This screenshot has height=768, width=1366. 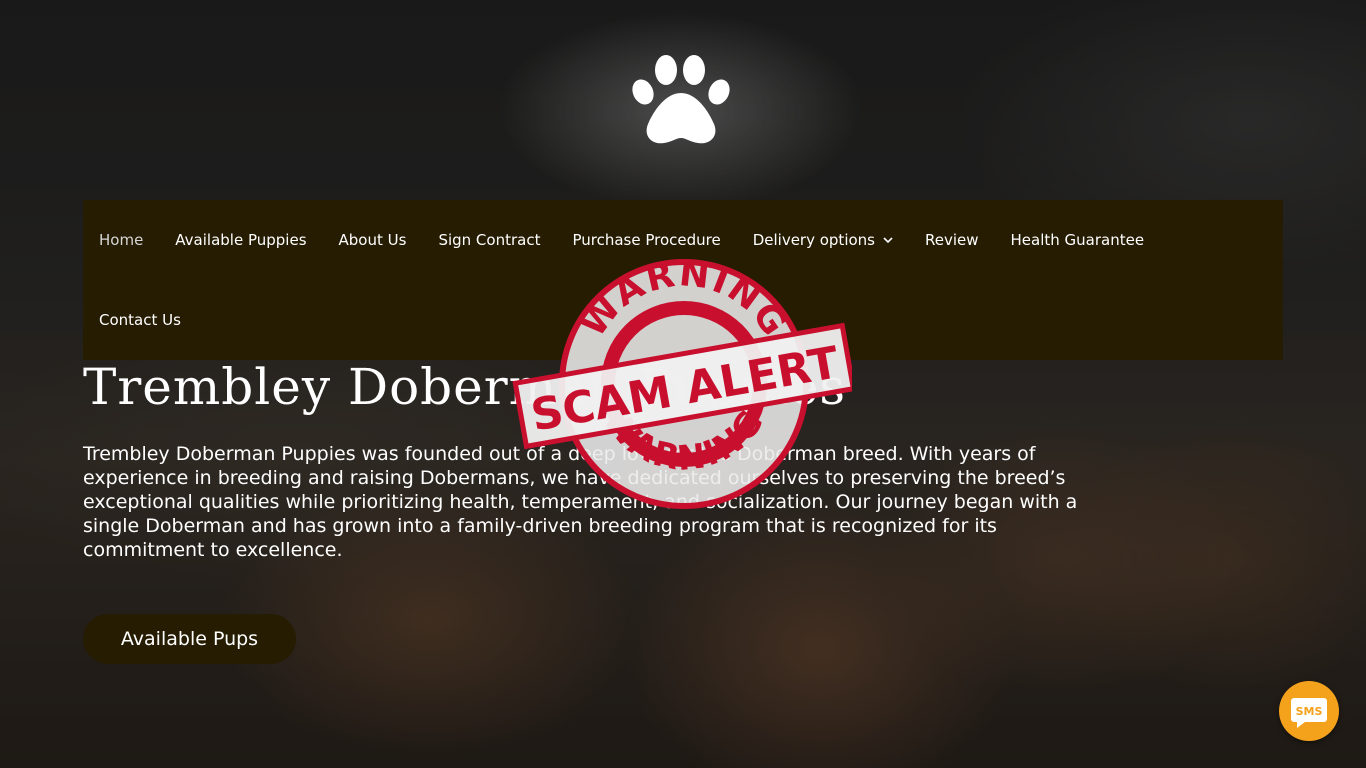 What do you see at coordinates (189, 639) in the screenshot?
I see `available-pups-button: Available Pups` at bounding box center [189, 639].